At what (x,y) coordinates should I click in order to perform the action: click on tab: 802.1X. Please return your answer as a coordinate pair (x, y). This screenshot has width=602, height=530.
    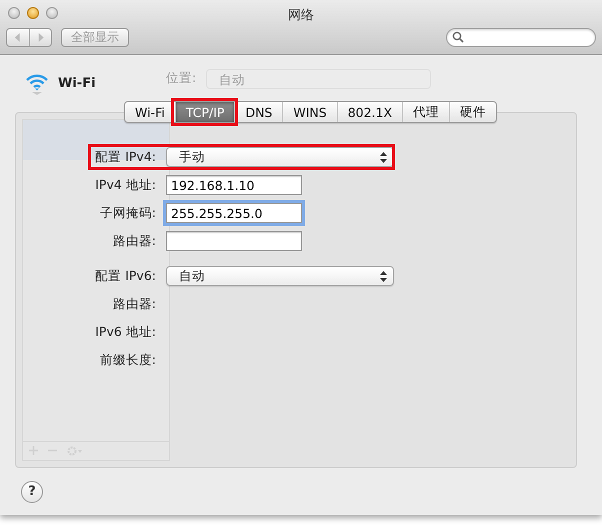
    Looking at the image, I should click on (369, 112).